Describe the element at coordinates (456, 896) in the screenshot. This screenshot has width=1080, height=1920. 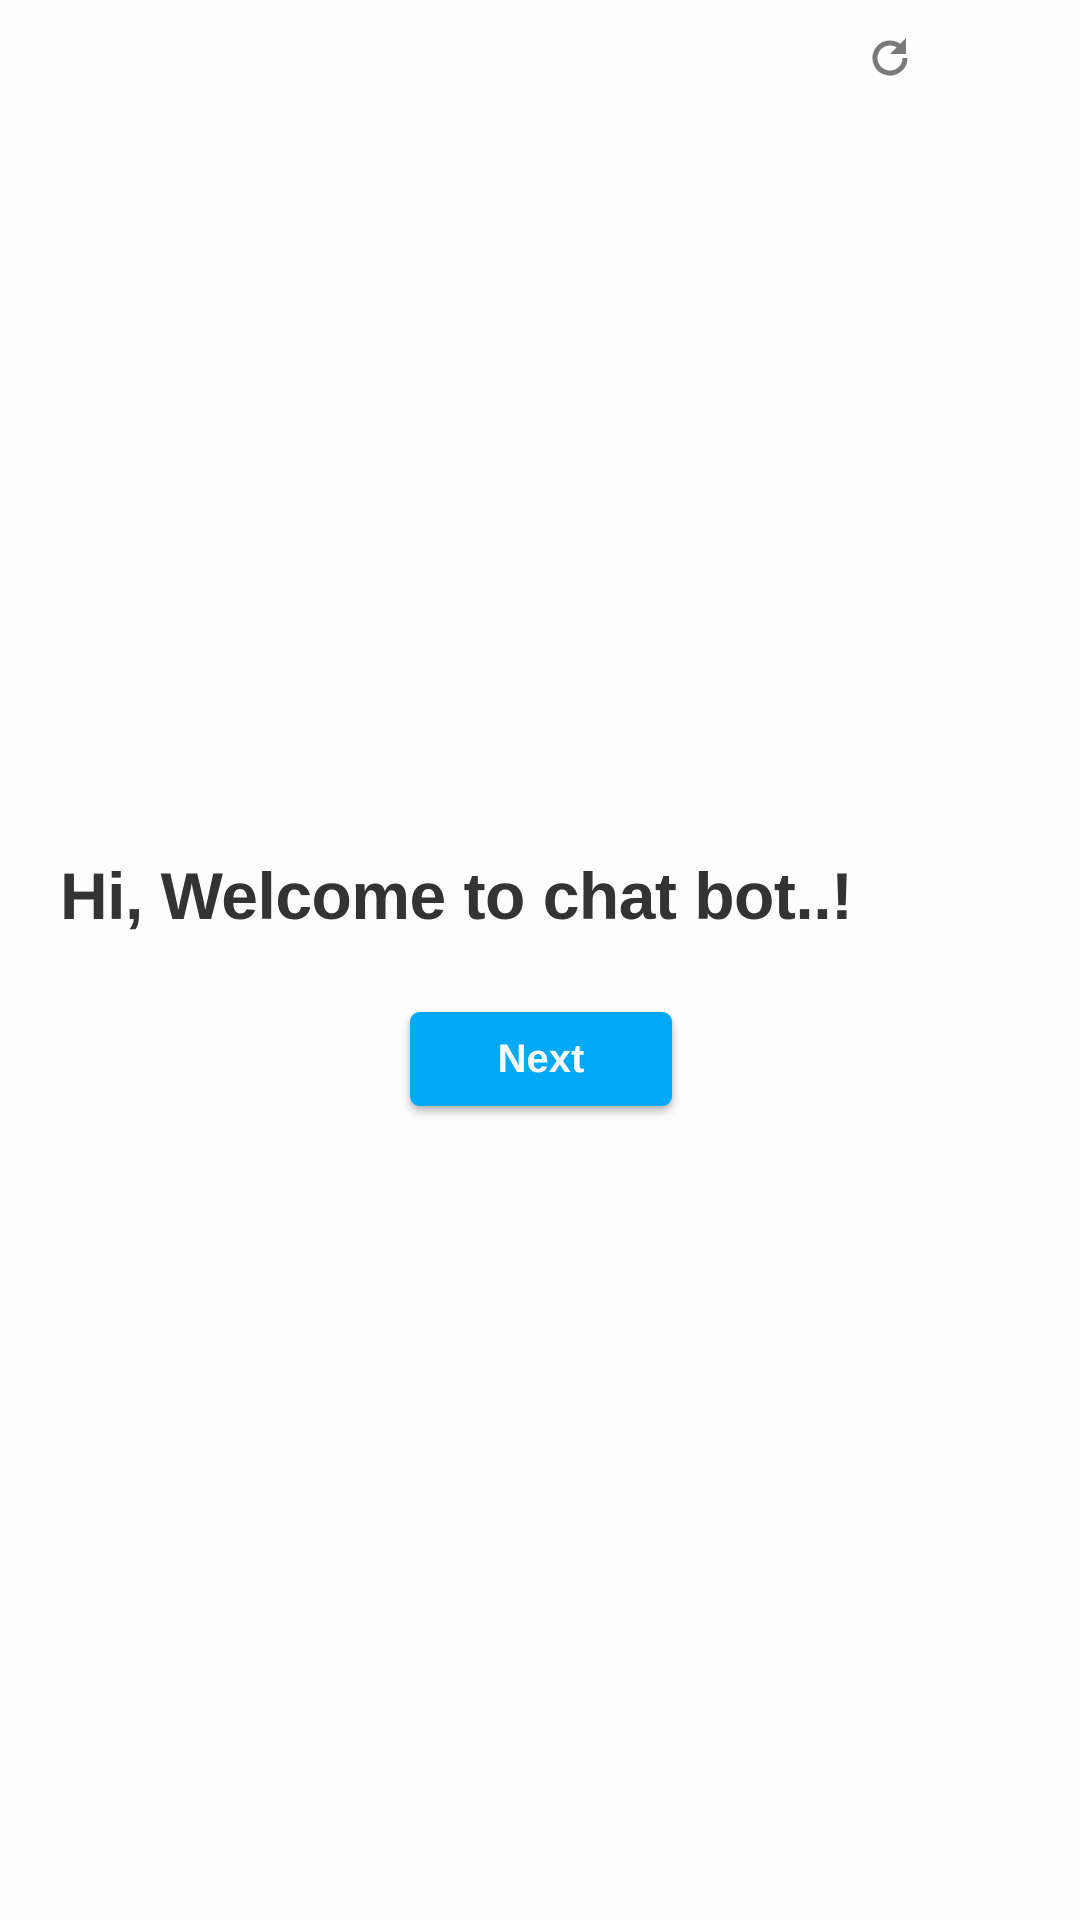
I see `welcome-title: Hi, Welcome to chat bot..!` at that location.